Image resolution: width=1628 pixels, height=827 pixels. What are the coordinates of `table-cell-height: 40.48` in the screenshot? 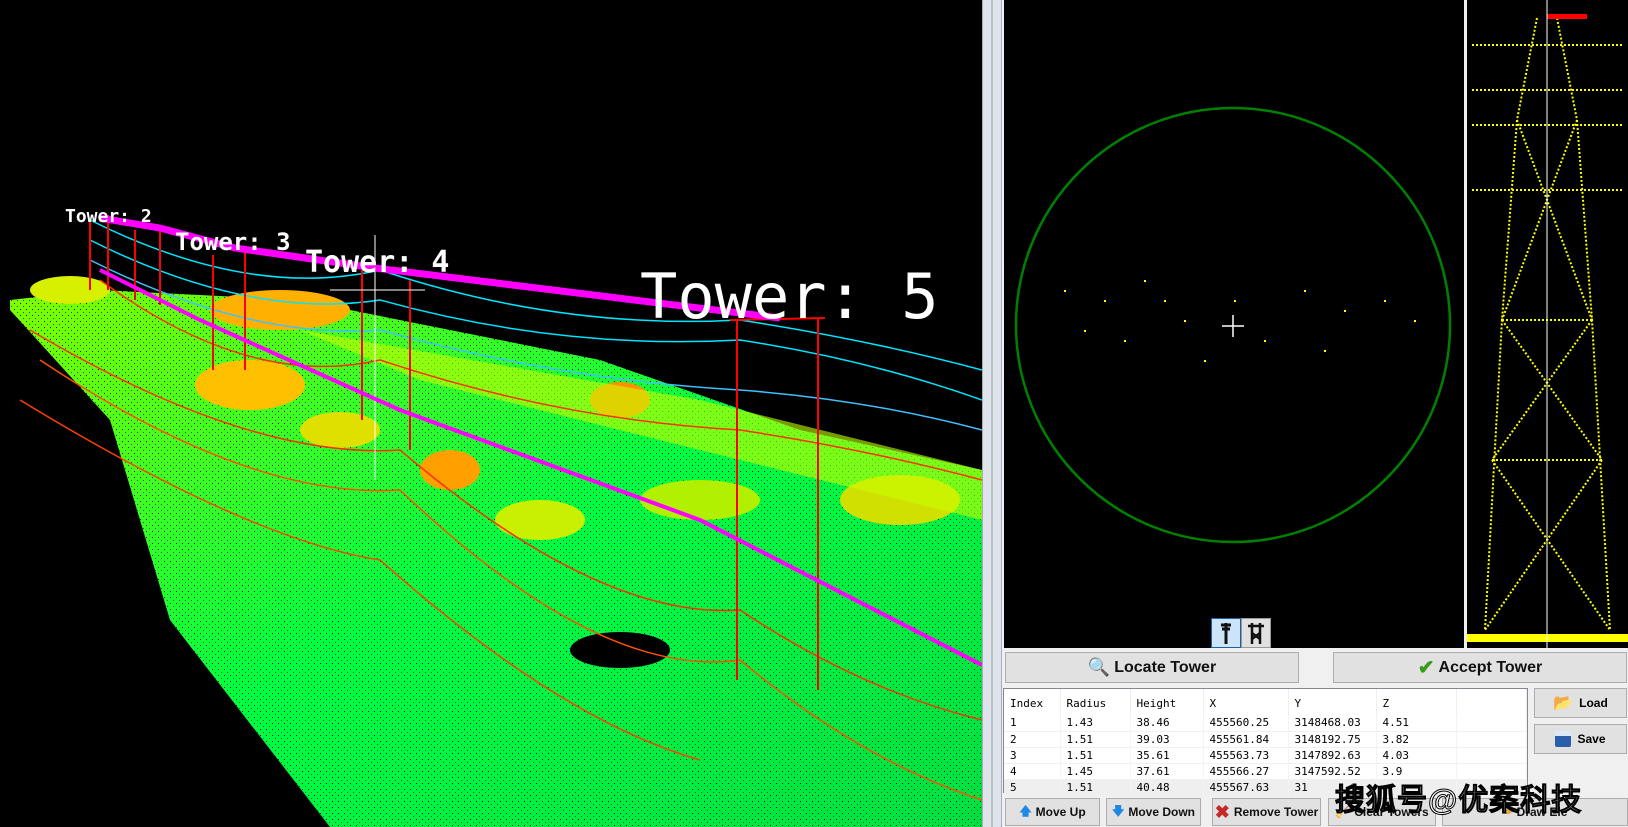 It's located at (1167, 787).